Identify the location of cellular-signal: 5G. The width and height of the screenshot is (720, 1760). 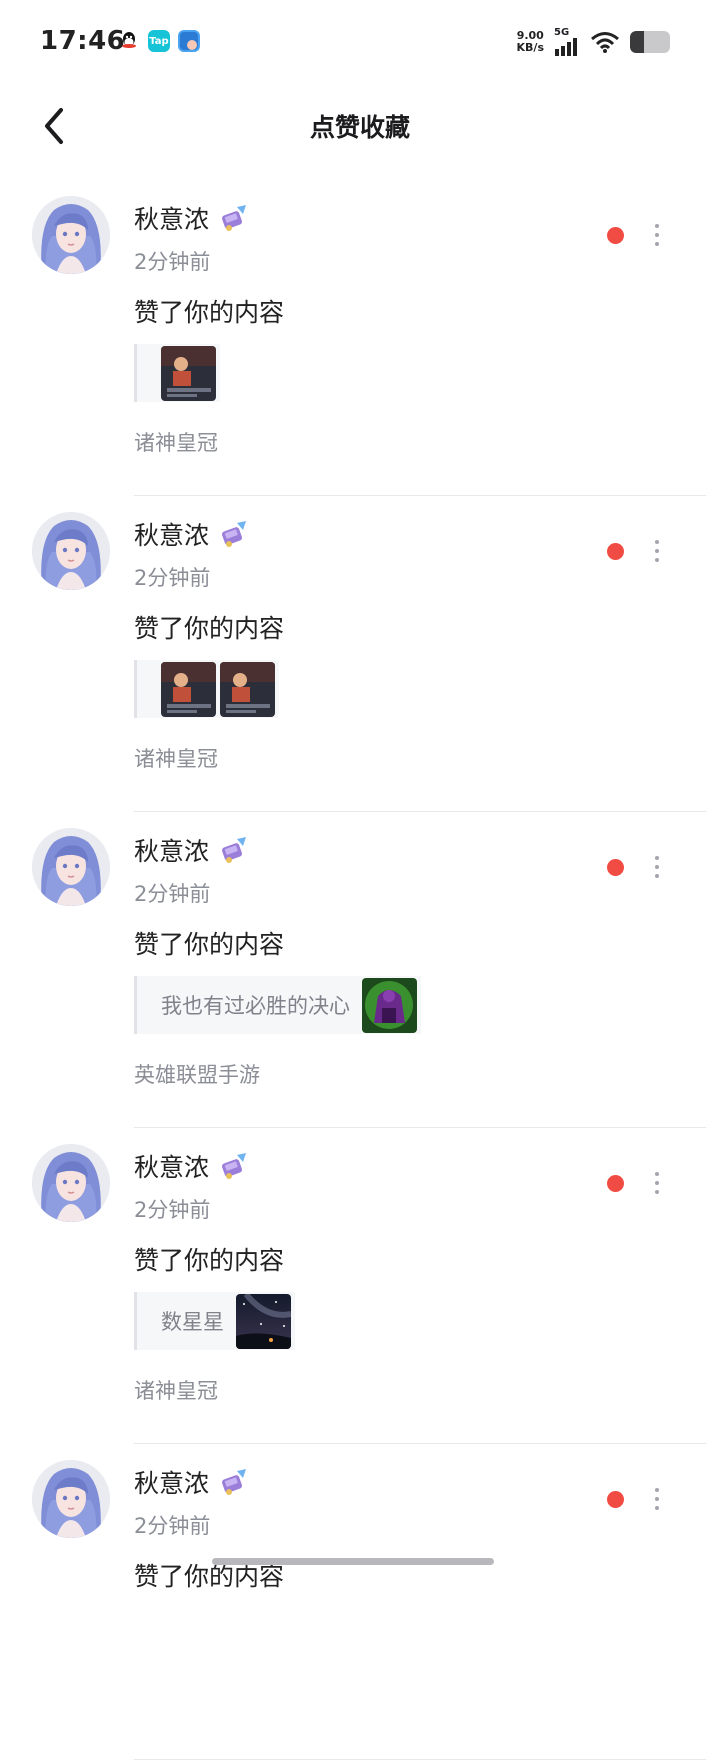
(567, 42).